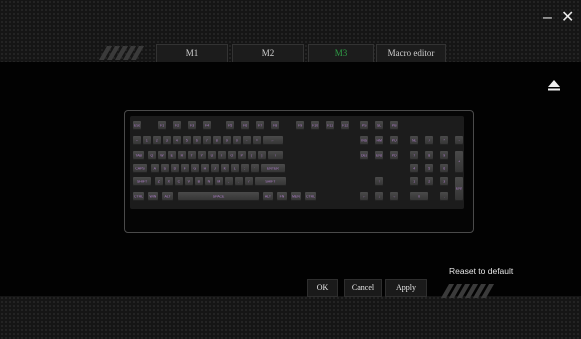 This screenshot has width=581, height=339. Describe the element at coordinates (182, 155) in the screenshot. I see `key-r: R` at that location.